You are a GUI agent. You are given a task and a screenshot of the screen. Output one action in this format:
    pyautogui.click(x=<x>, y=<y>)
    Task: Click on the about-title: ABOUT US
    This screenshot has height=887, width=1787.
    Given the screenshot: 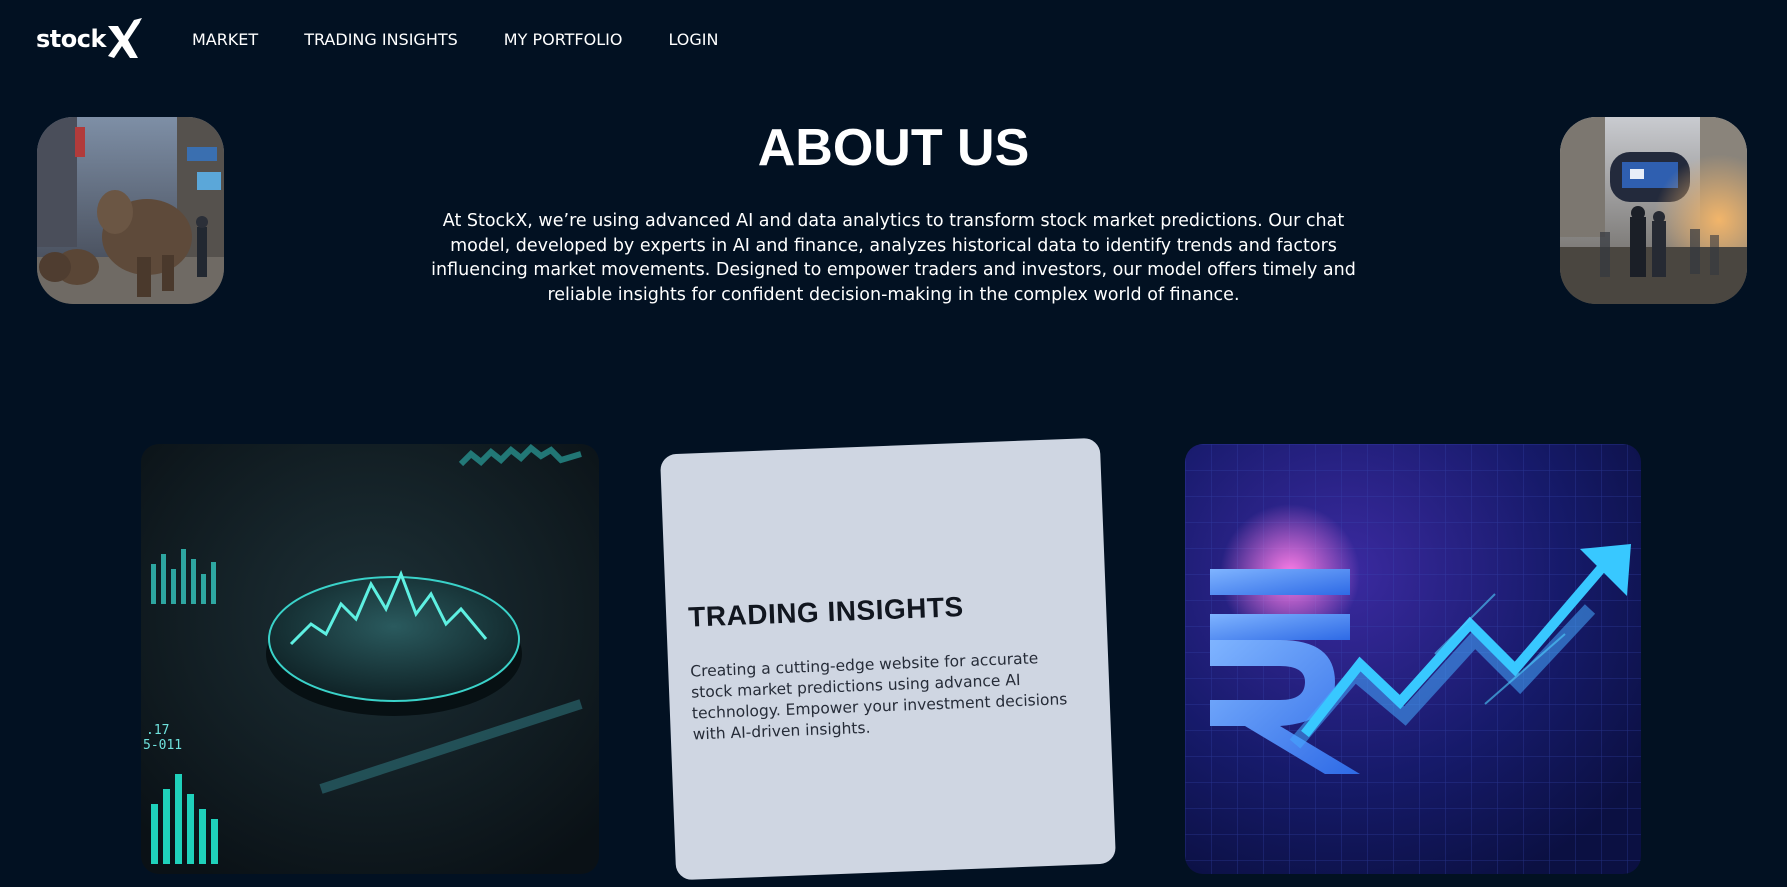 What is the action you would take?
    pyautogui.click(x=893, y=148)
    